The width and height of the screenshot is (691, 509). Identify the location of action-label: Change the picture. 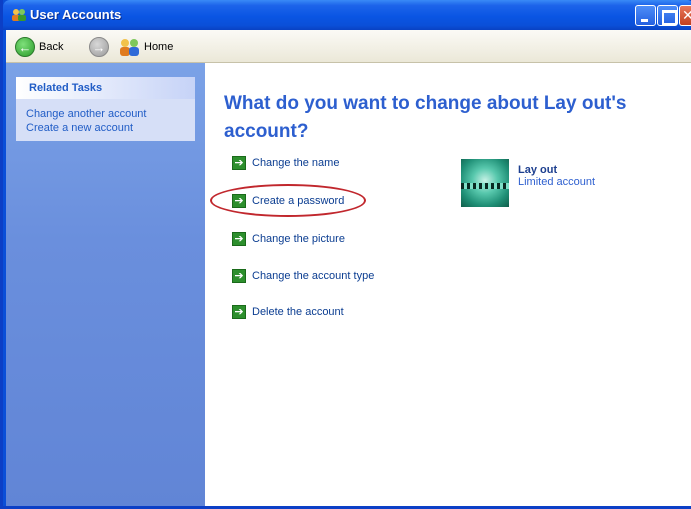
(298, 239).